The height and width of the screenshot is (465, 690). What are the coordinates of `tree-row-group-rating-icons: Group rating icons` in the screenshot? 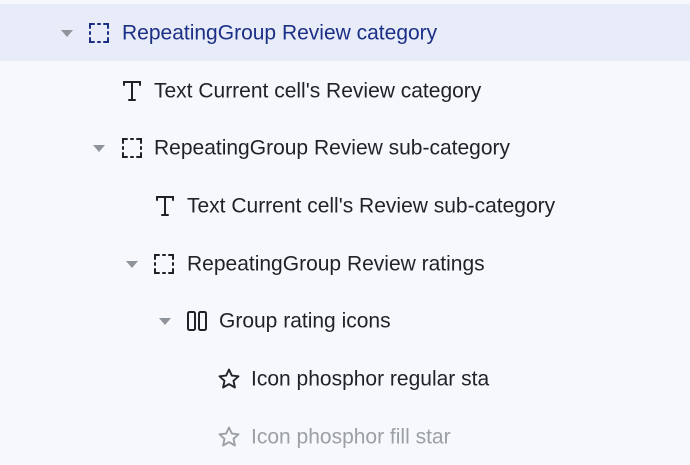 It's located at (345, 320).